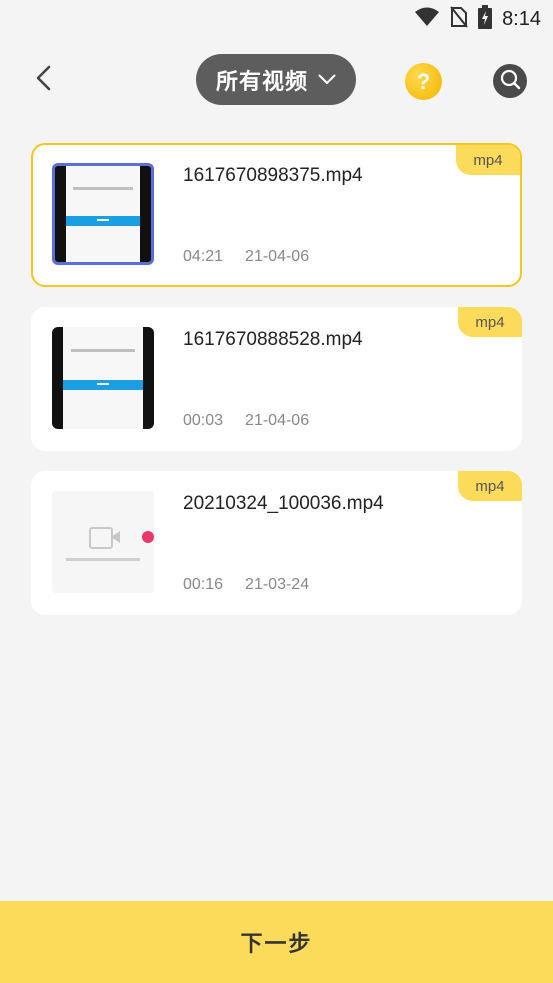  I want to click on search-button, so click(510, 81).